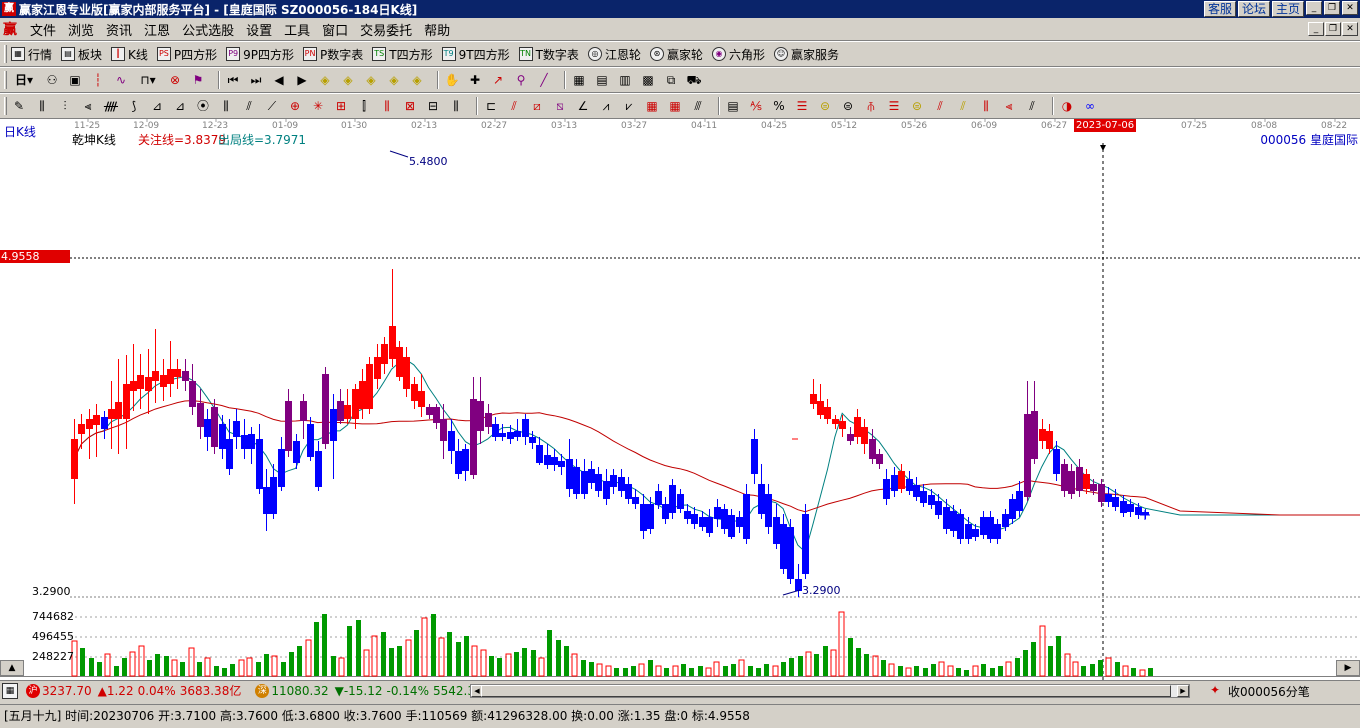  I want to click on prev-icon: ◀, so click(279, 80).